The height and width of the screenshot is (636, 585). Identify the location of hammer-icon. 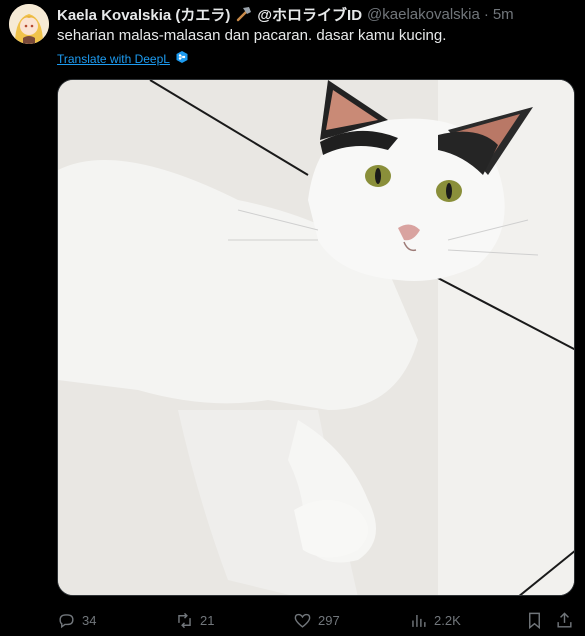
(244, 14).